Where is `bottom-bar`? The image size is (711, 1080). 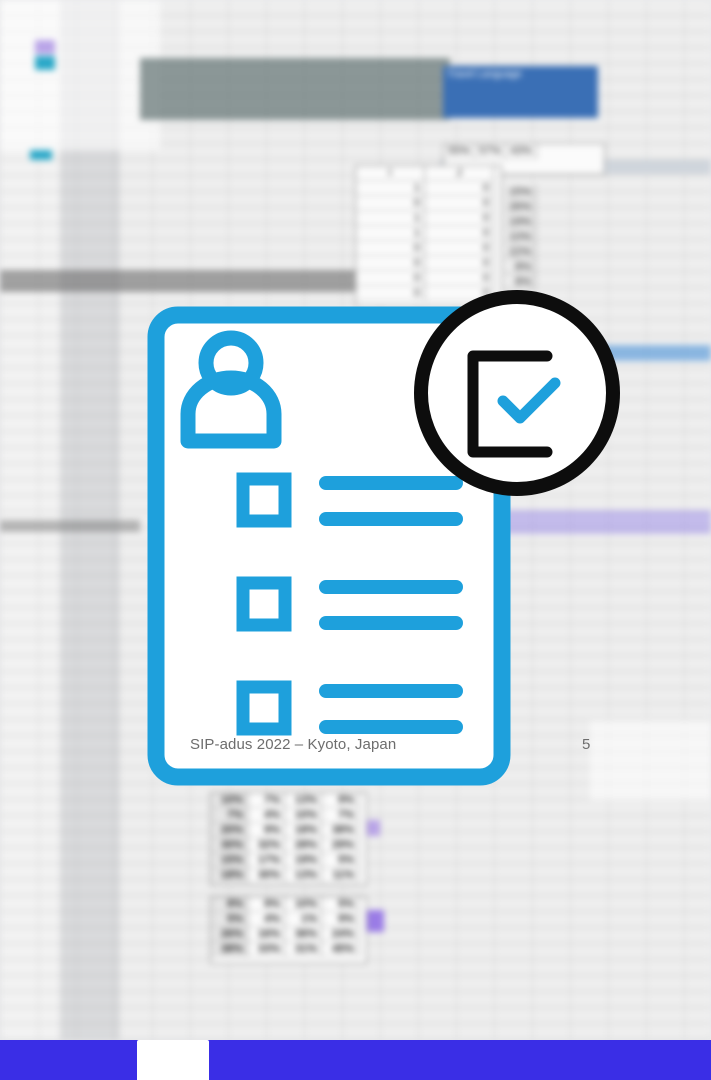
bottom-bar is located at coordinates (355, 1060).